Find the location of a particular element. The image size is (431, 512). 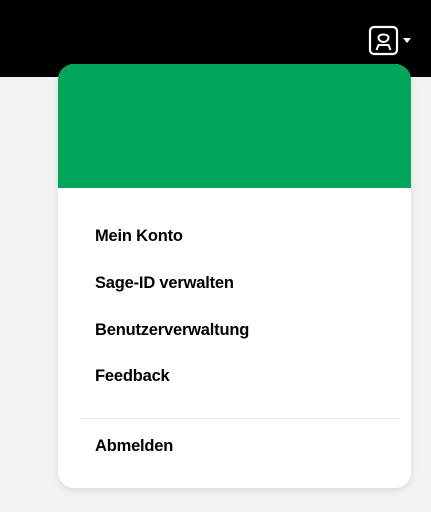

menu-item-mein-konto: Mein Konto is located at coordinates (139, 236).